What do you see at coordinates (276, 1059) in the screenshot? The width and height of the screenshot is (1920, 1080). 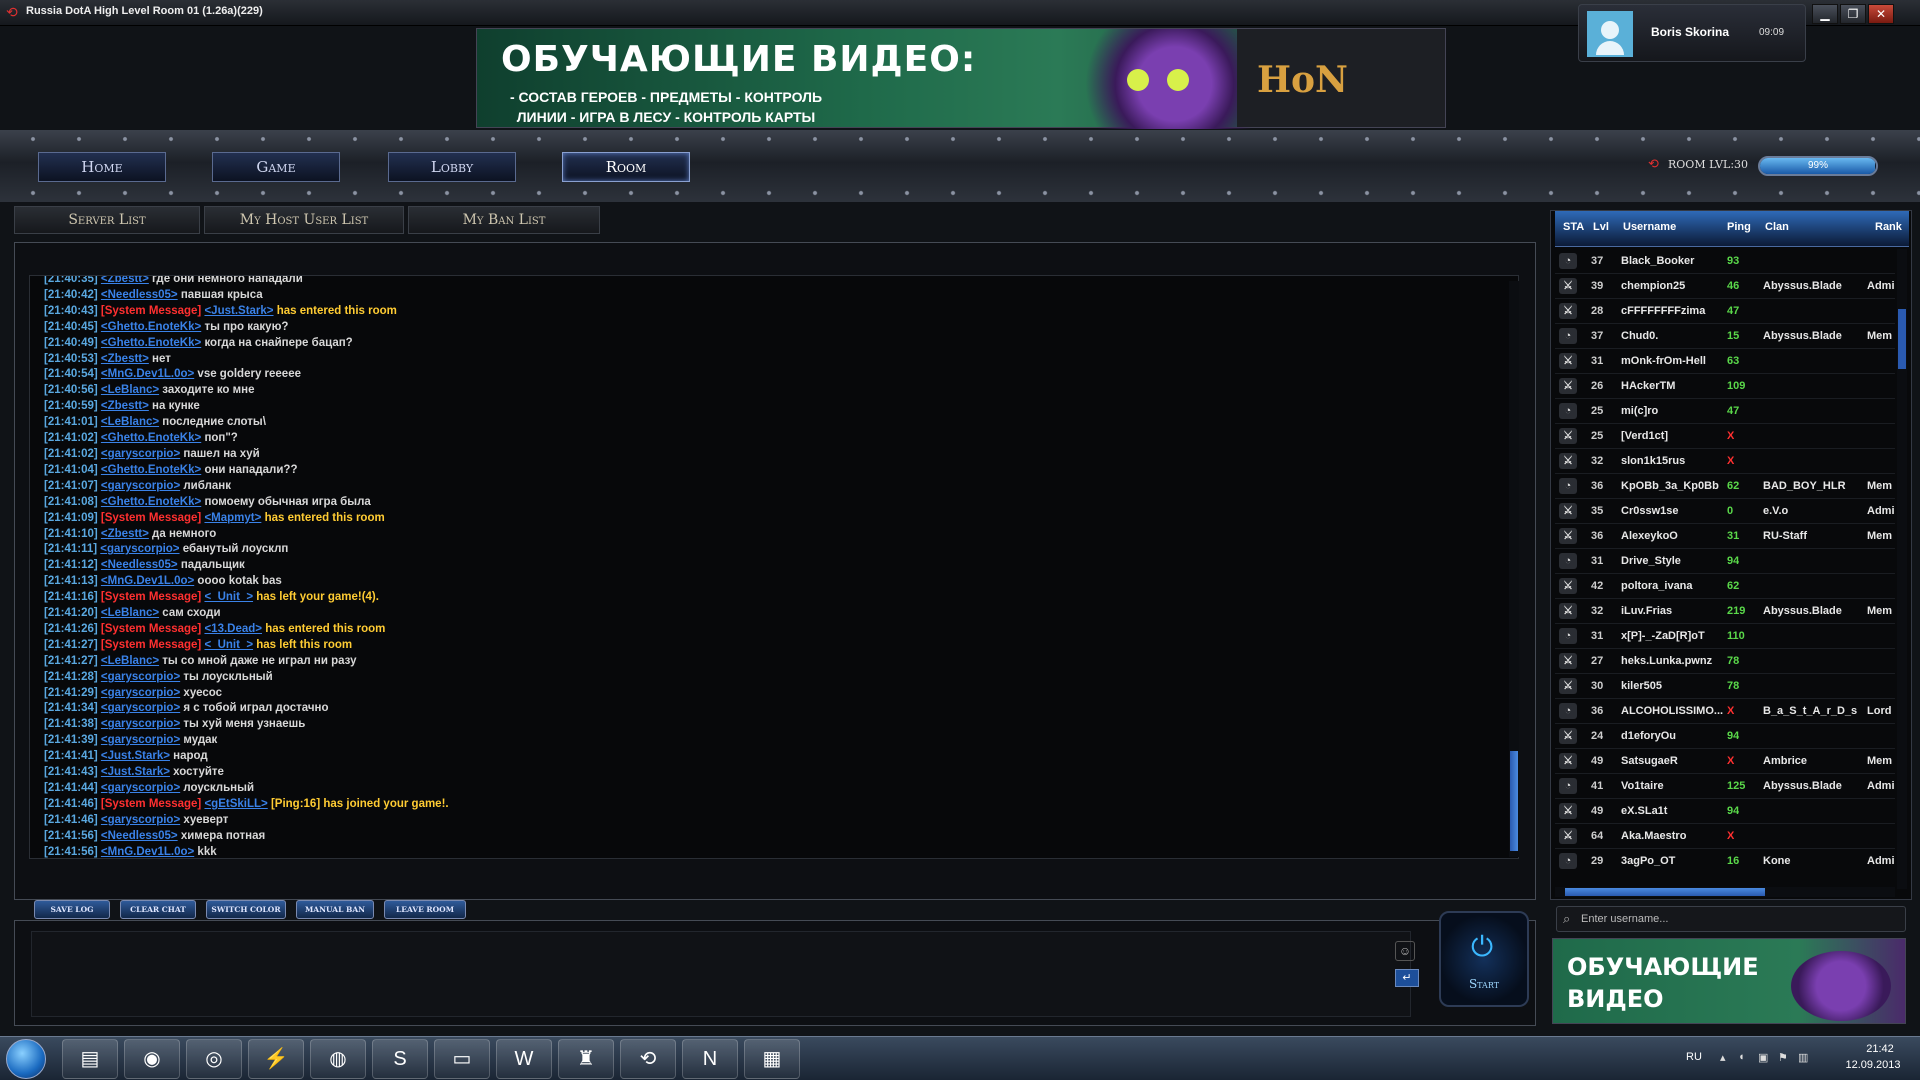 I see `app-icon: ⚡` at bounding box center [276, 1059].